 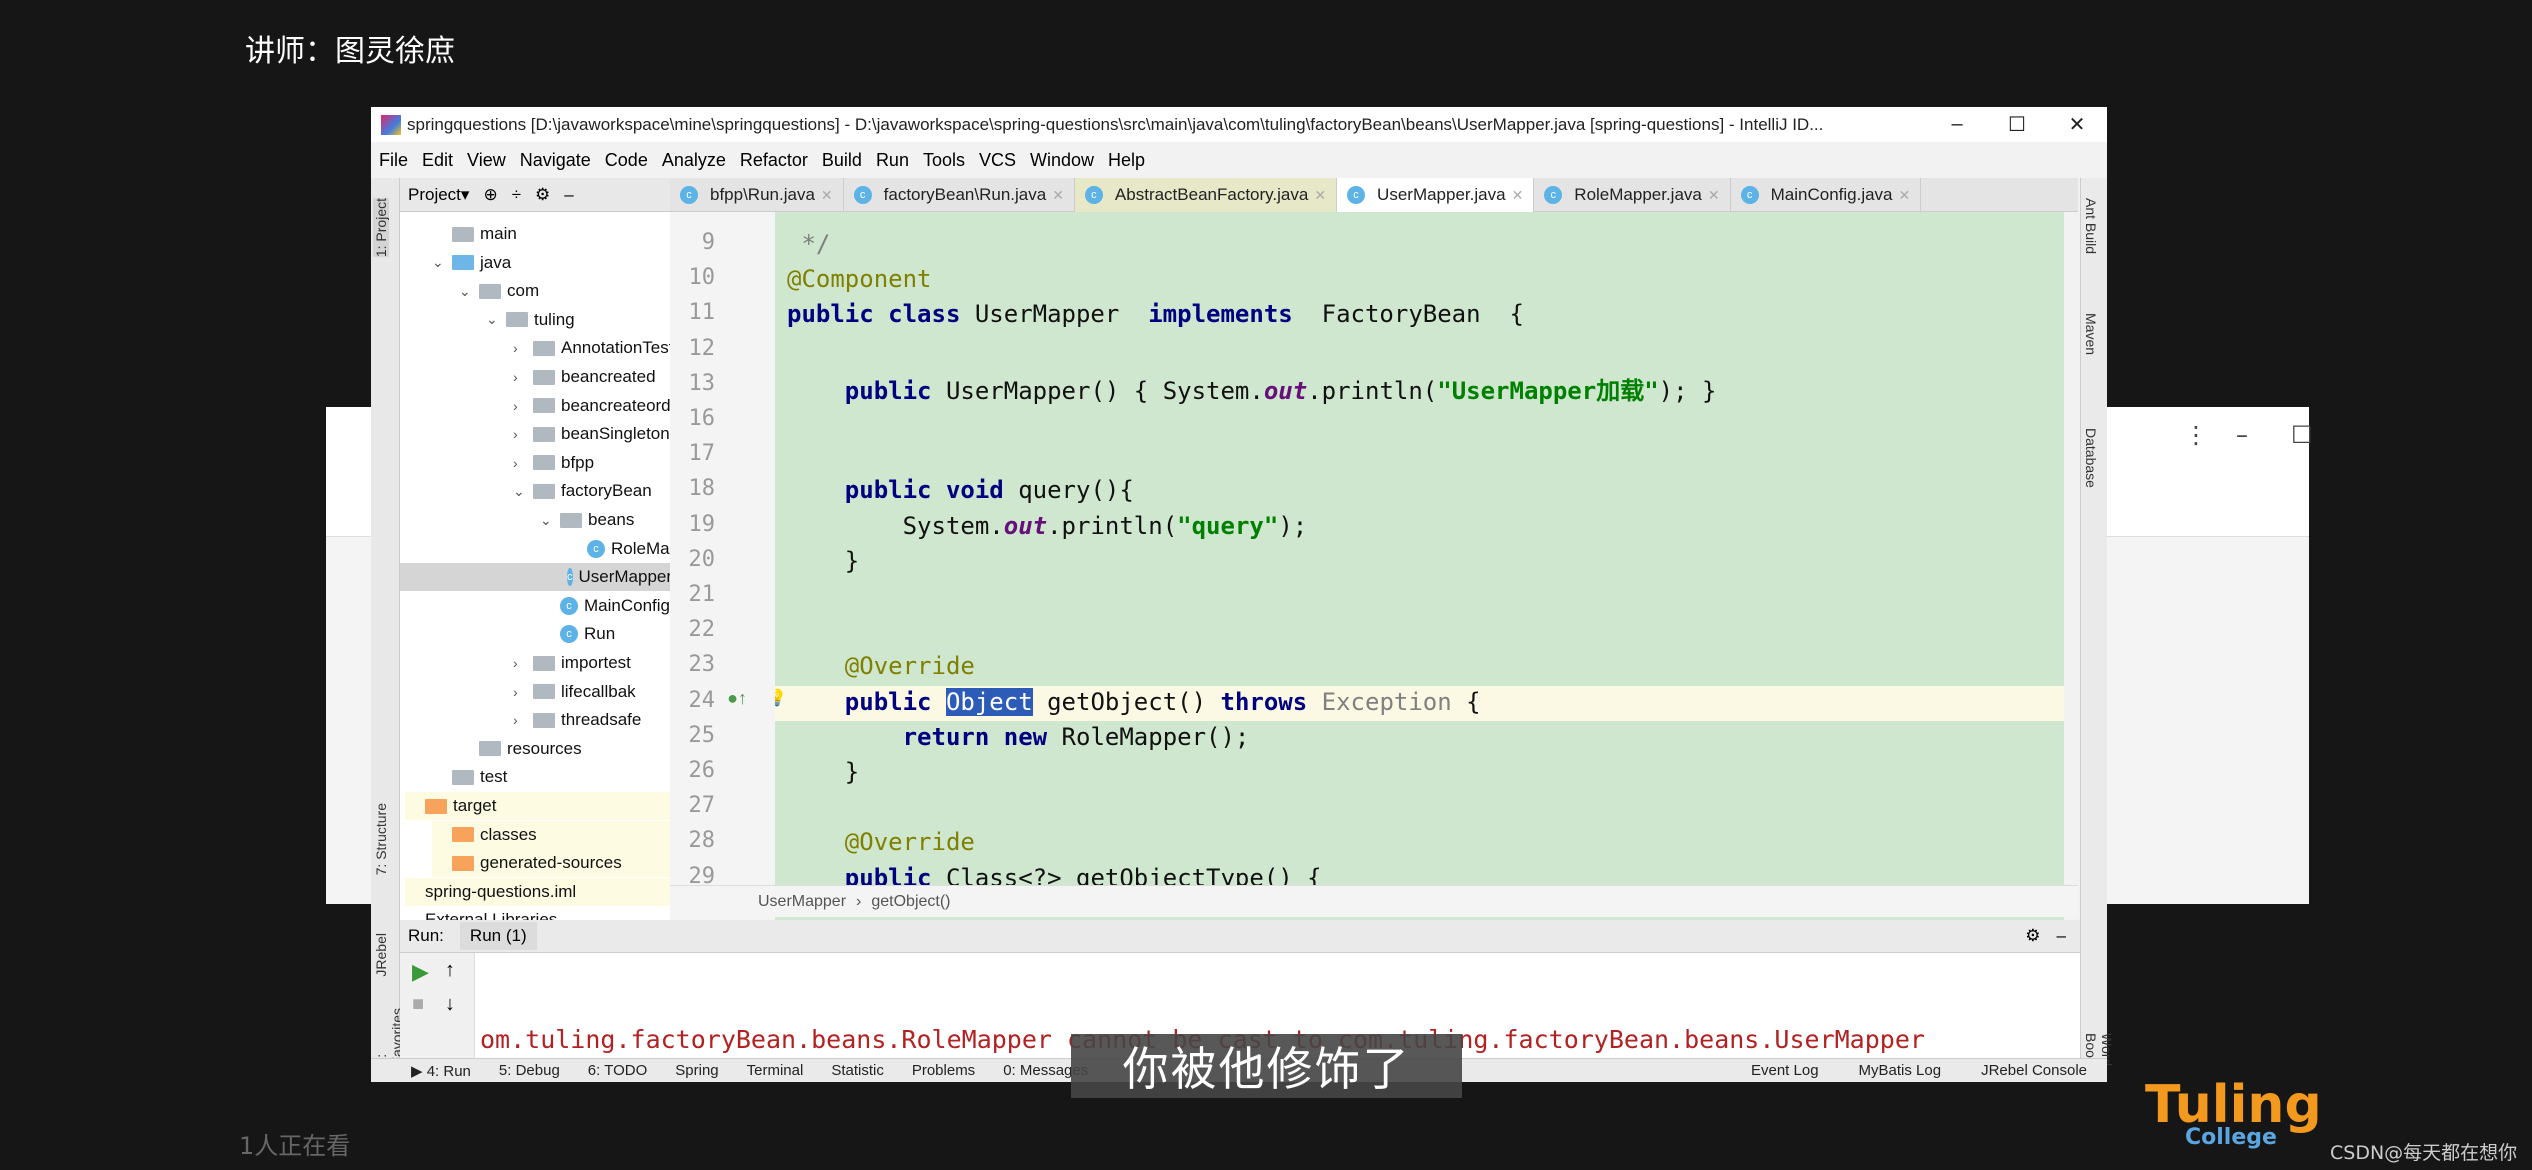 I want to click on editor-tab: c bfpp\Run.java ✕, so click(x=757, y=195).